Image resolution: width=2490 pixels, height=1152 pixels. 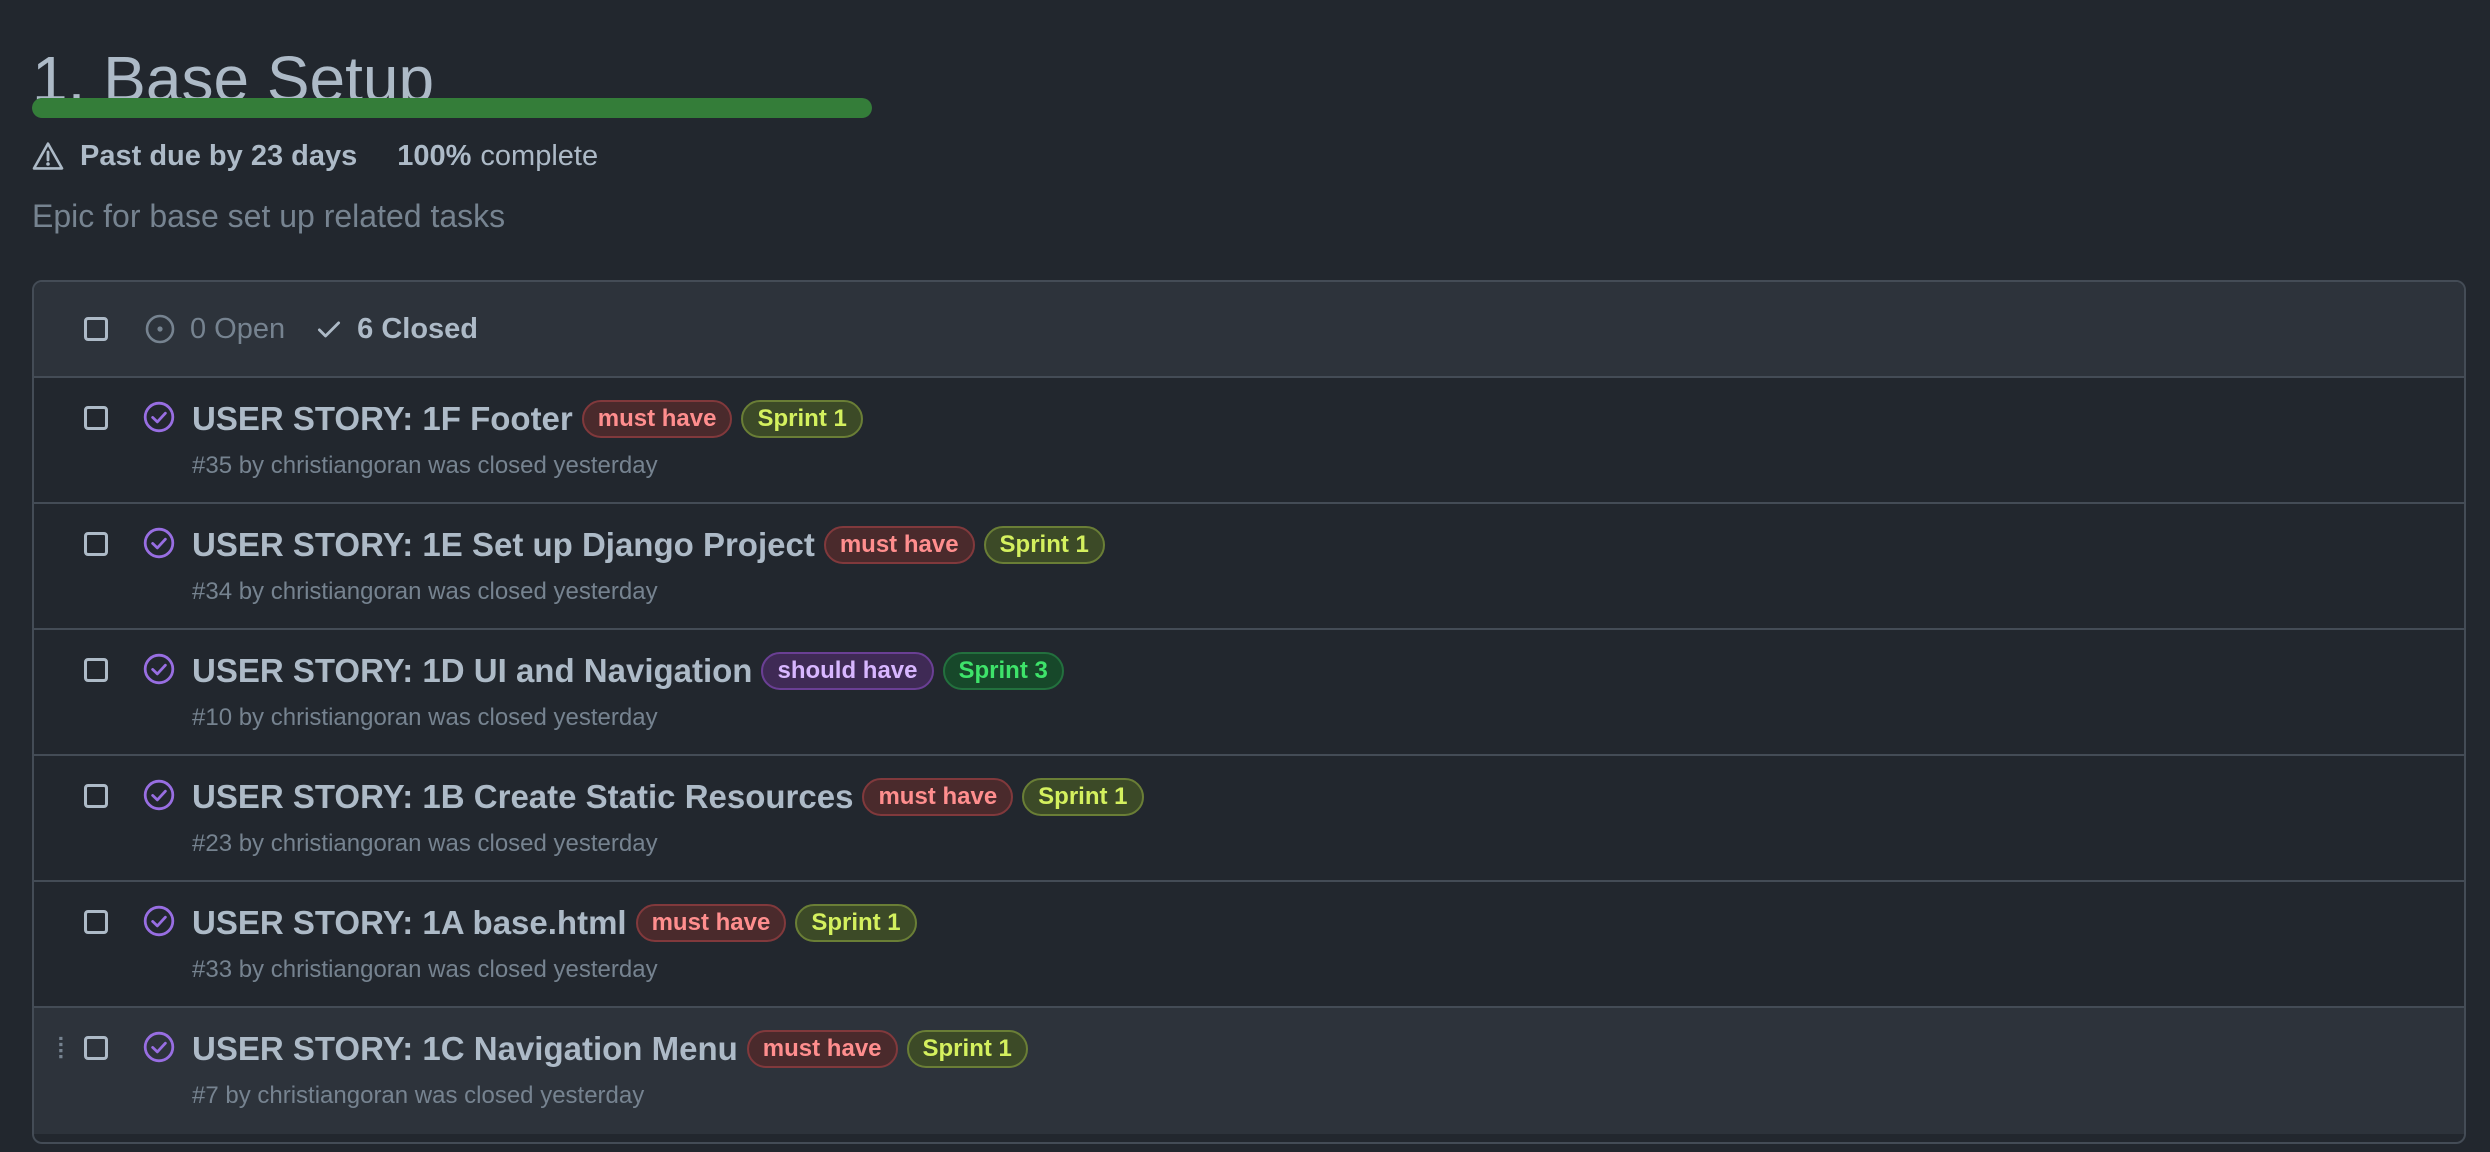 I want to click on check-icon, so click(x=329, y=329).